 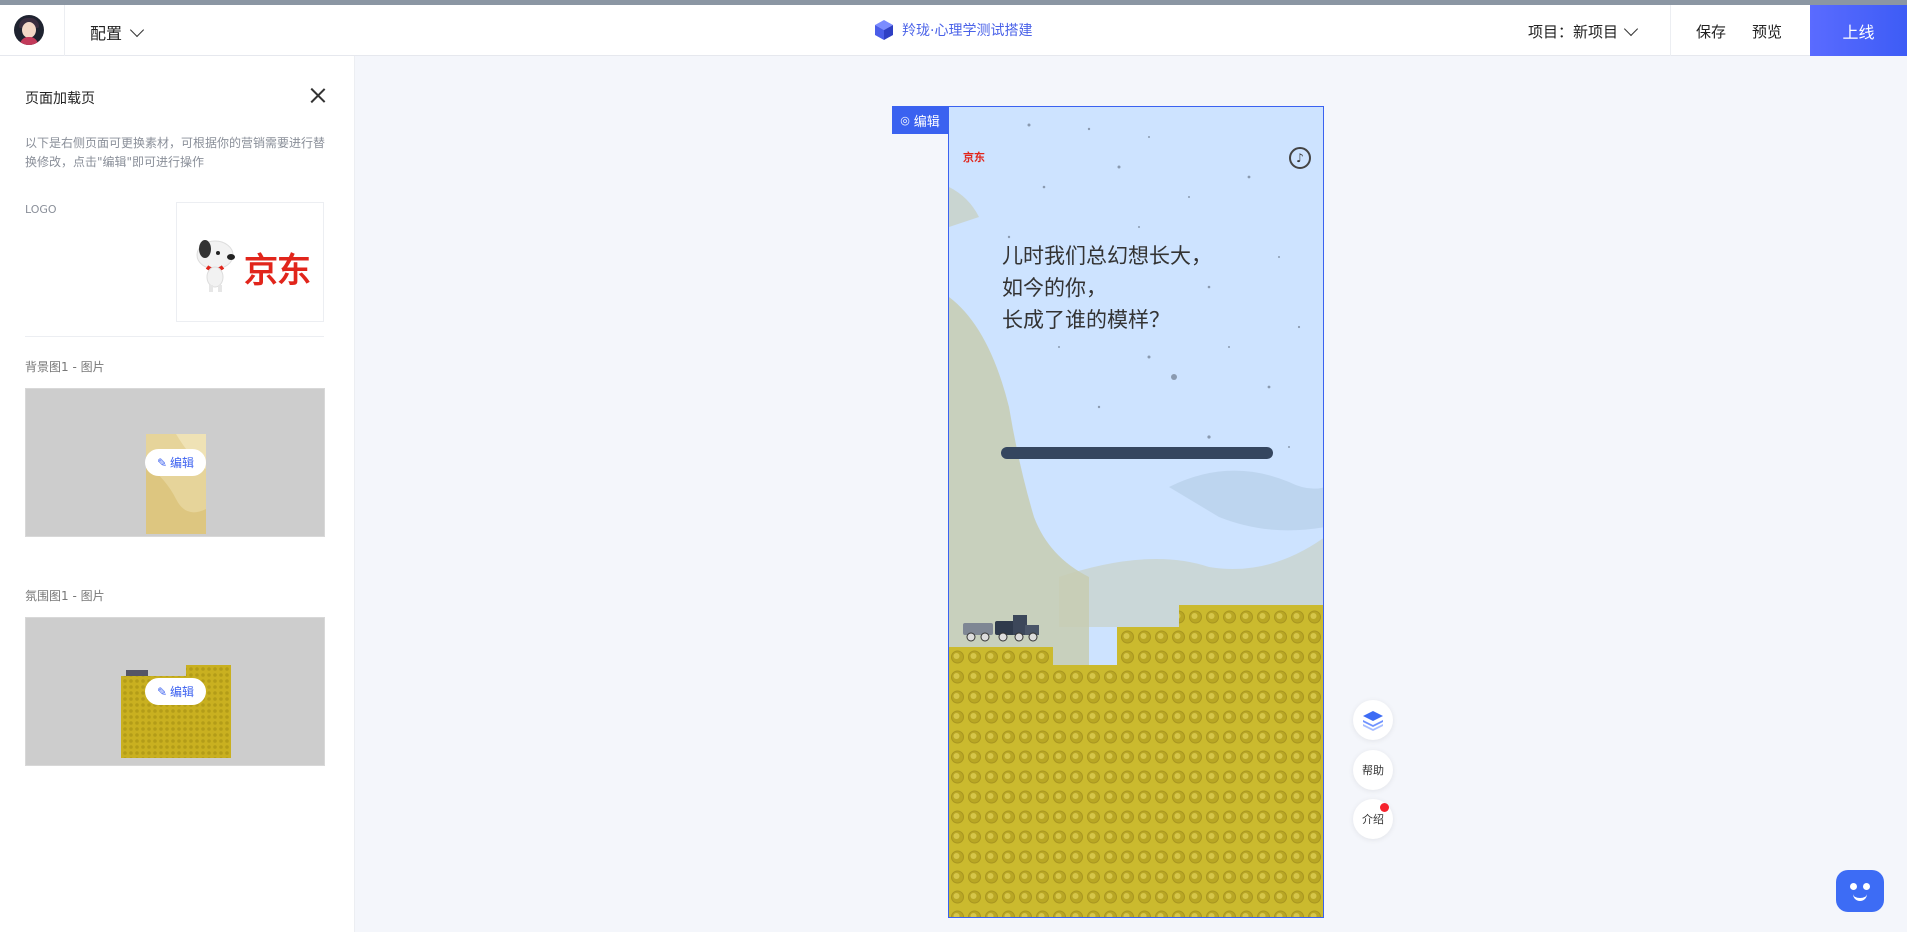 What do you see at coordinates (1054, 288) in the screenshot?
I see `intro-line: 如今的你，` at bounding box center [1054, 288].